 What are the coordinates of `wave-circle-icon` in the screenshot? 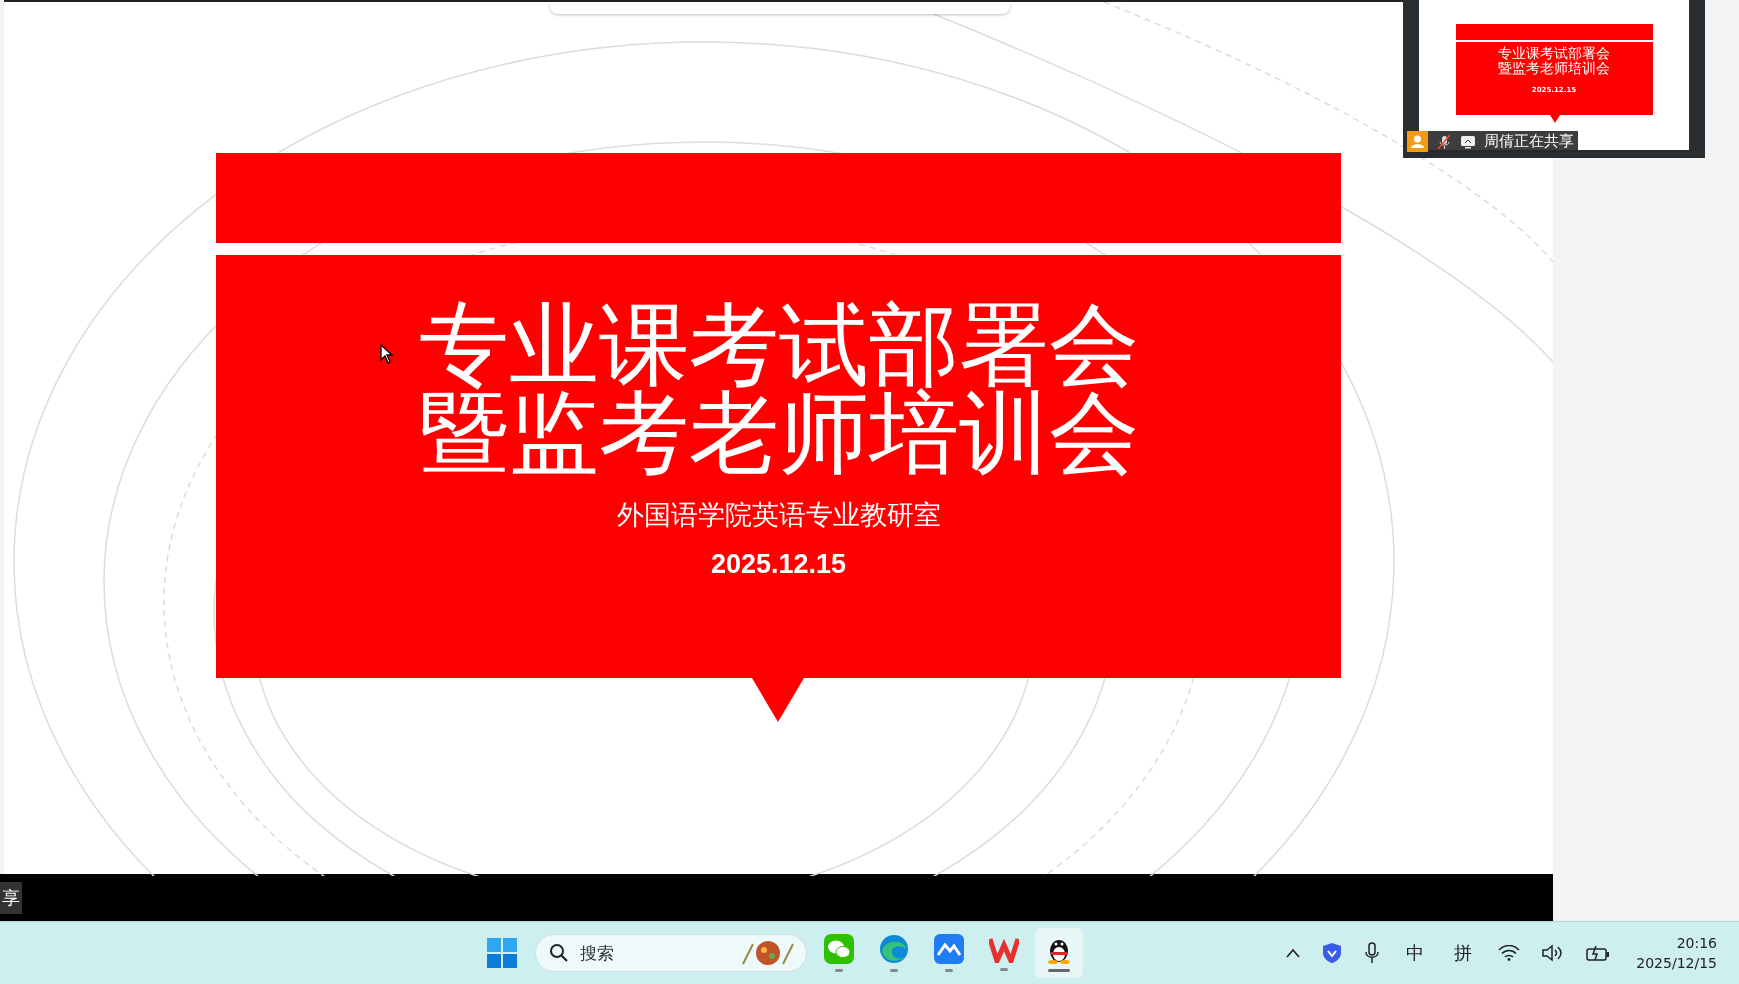 It's located at (893, 949).